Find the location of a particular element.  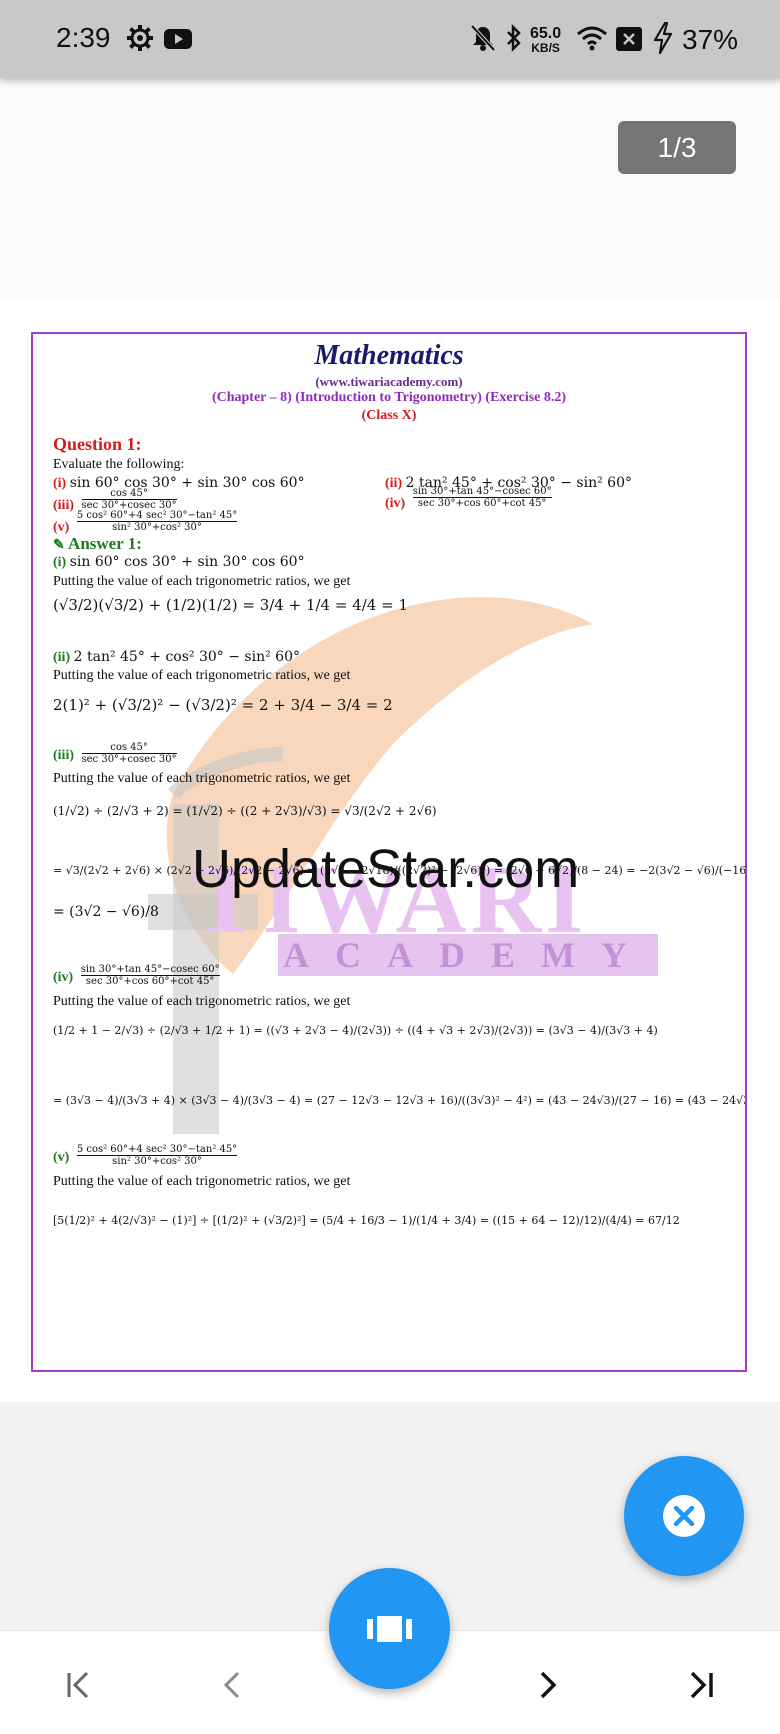

last-page-icon is located at coordinates (701, 1685).